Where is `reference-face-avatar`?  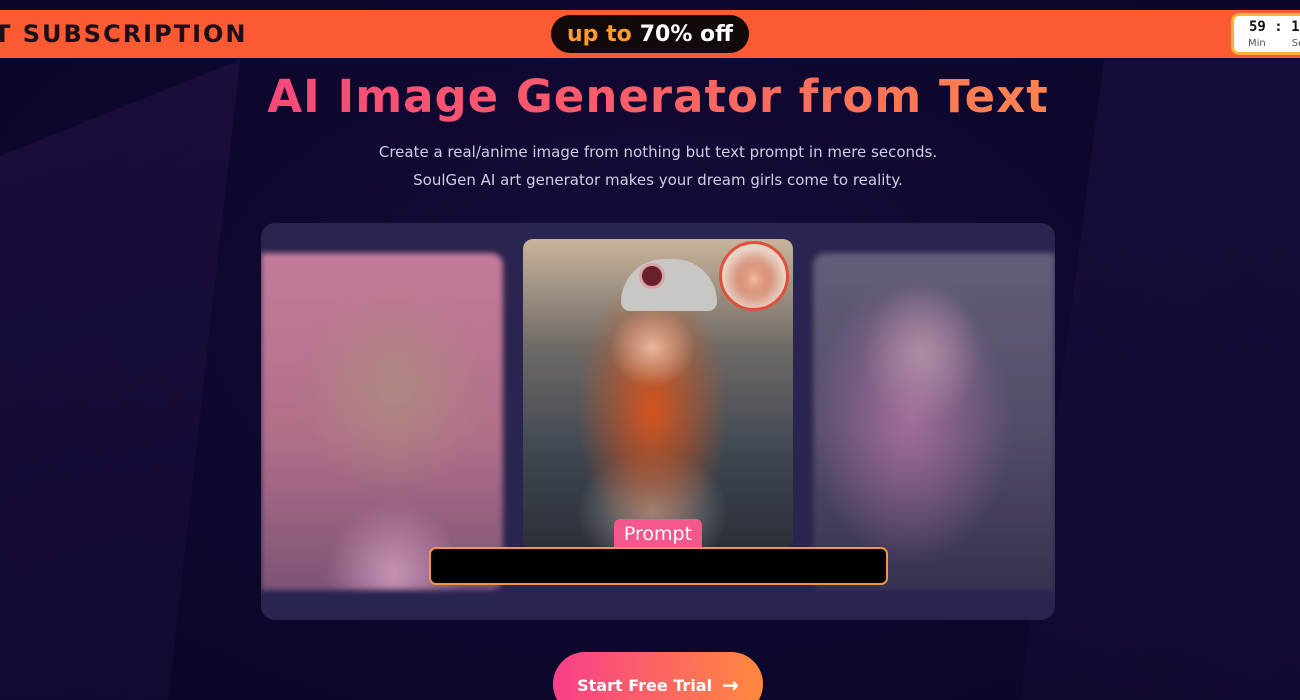
reference-face-avatar is located at coordinates (754, 276).